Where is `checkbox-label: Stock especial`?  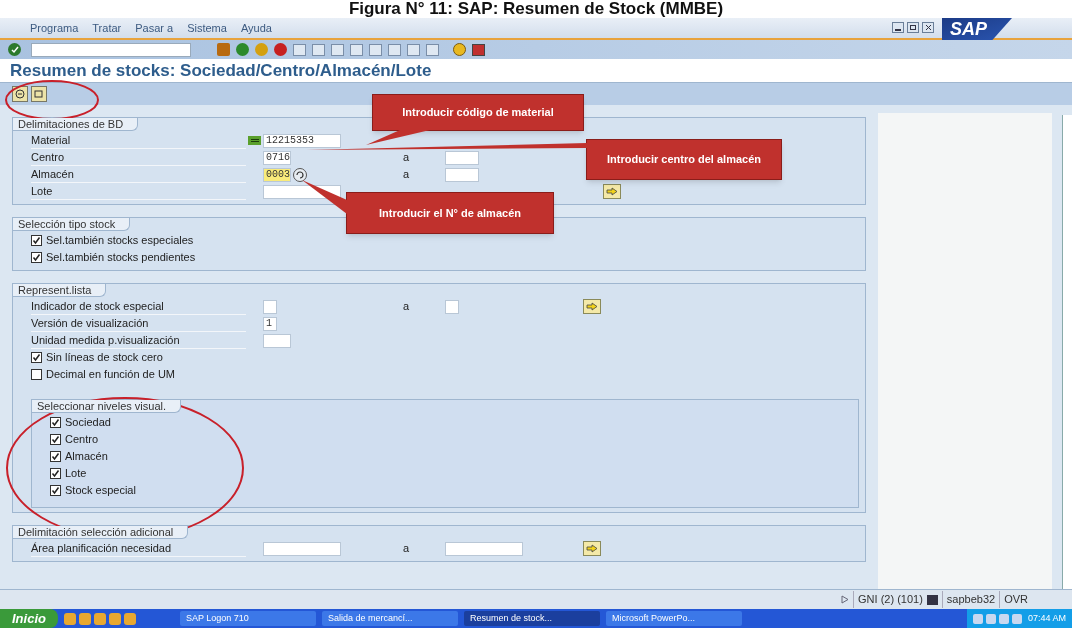 checkbox-label: Stock especial is located at coordinates (100, 491).